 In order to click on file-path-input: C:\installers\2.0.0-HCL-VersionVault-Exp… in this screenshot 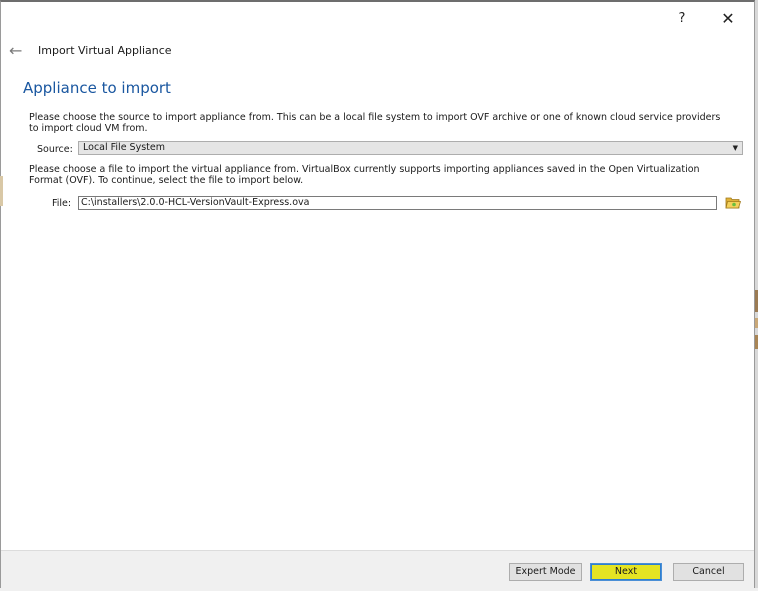, I will do `click(397, 203)`.